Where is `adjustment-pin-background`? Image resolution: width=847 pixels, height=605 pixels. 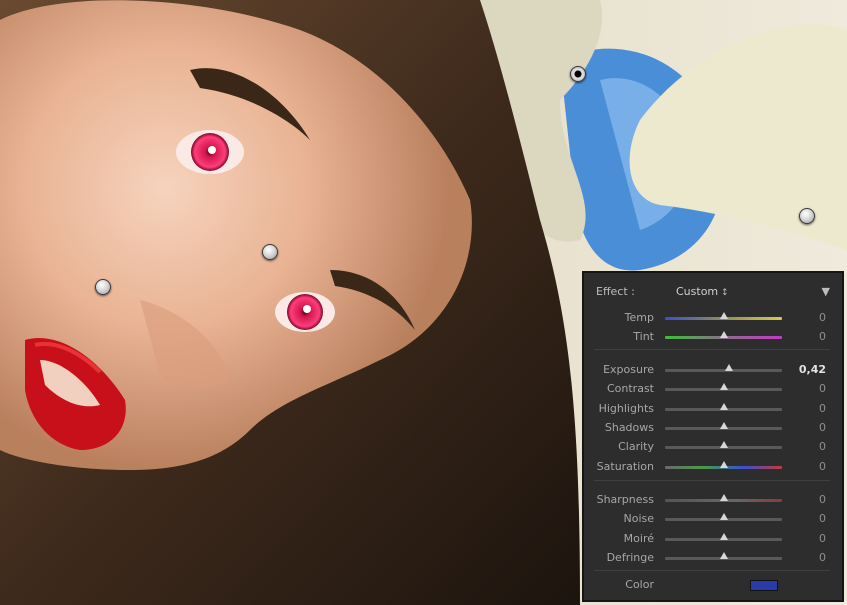
adjustment-pin-background is located at coordinates (807, 216).